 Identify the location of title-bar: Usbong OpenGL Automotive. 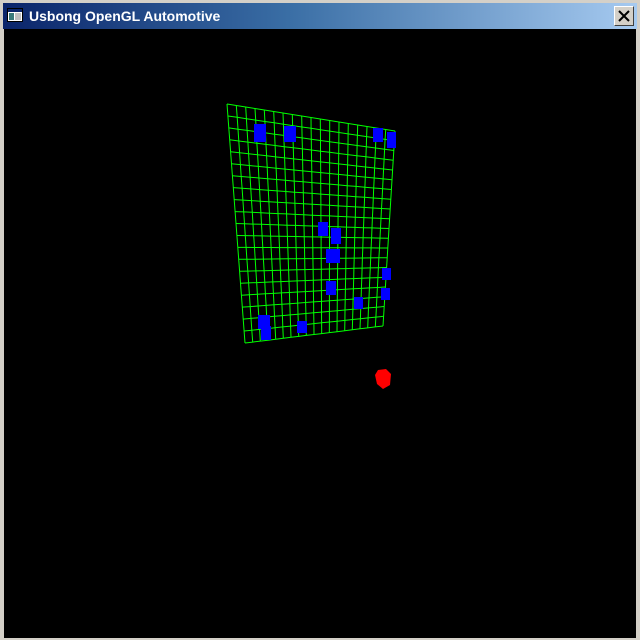
(320, 16).